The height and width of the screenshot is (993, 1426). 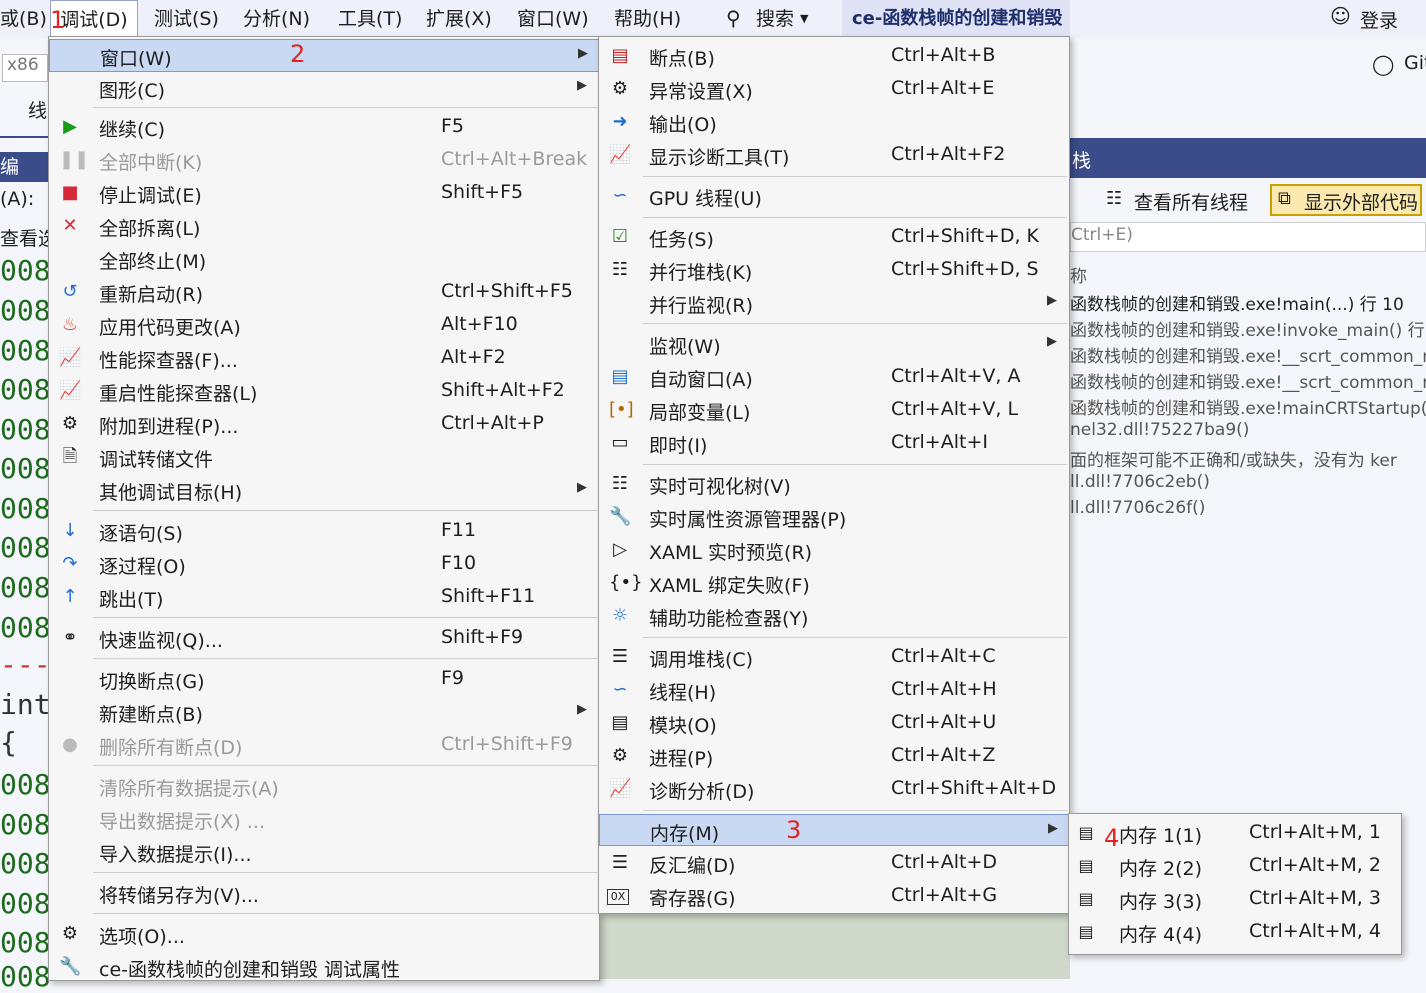 I want to click on window-menu-item-parallel-watch: 并行监视(R) ▶, so click(x=834, y=303).